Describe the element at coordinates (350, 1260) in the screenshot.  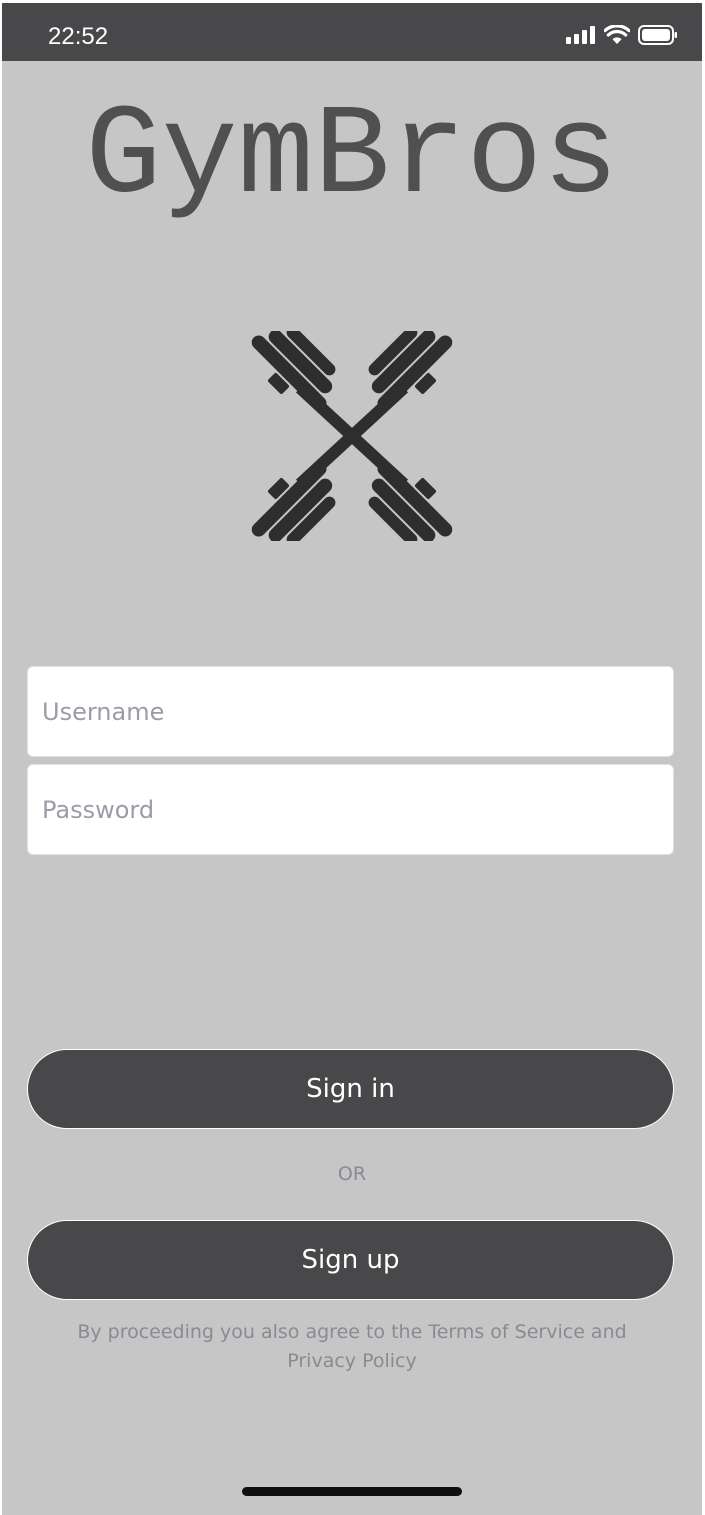
I see `sign-up-button: Sign up` at that location.